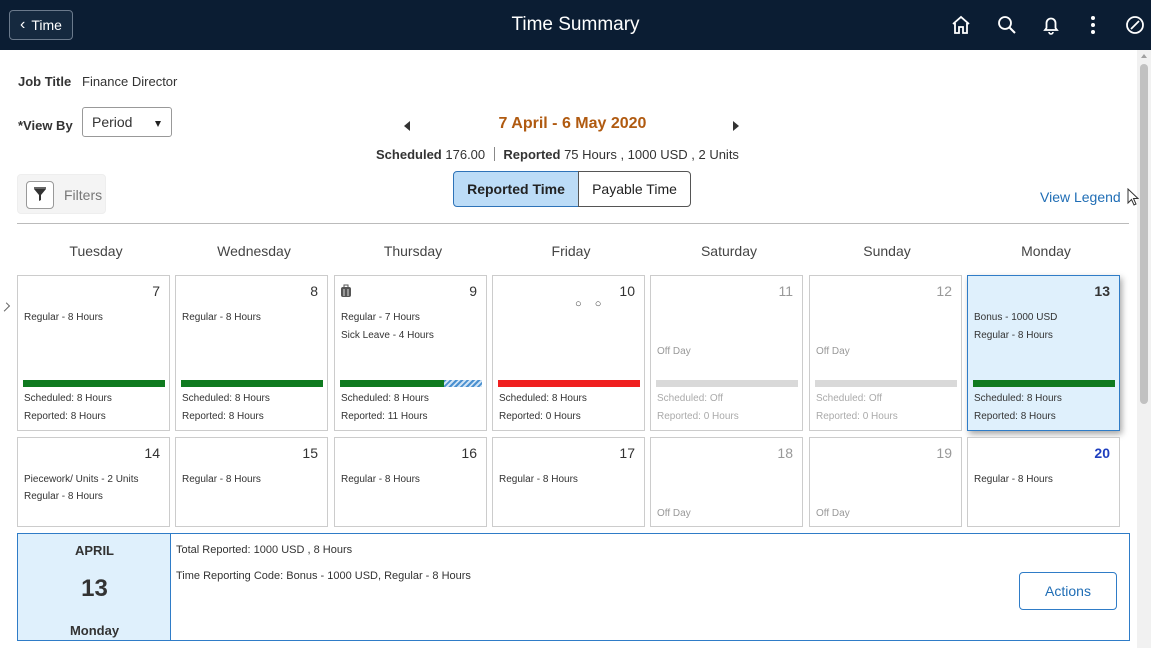 Image resolution: width=1151 pixels, height=648 pixels. I want to click on view-legend-link: View Legend, so click(1080, 197).